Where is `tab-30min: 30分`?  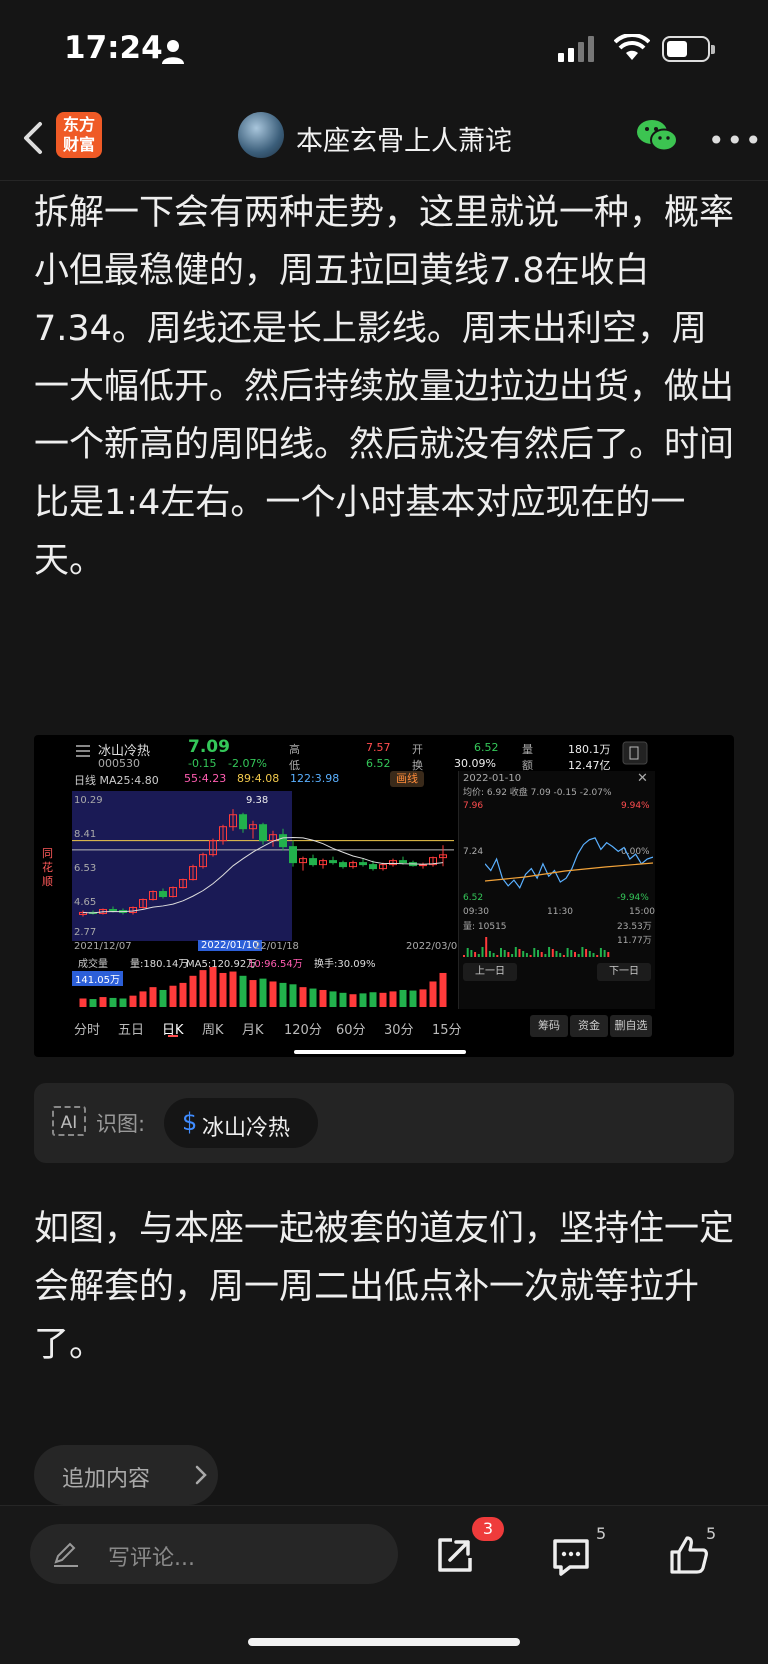 tab-30min: 30分 is located at coordinates (399, 1028).